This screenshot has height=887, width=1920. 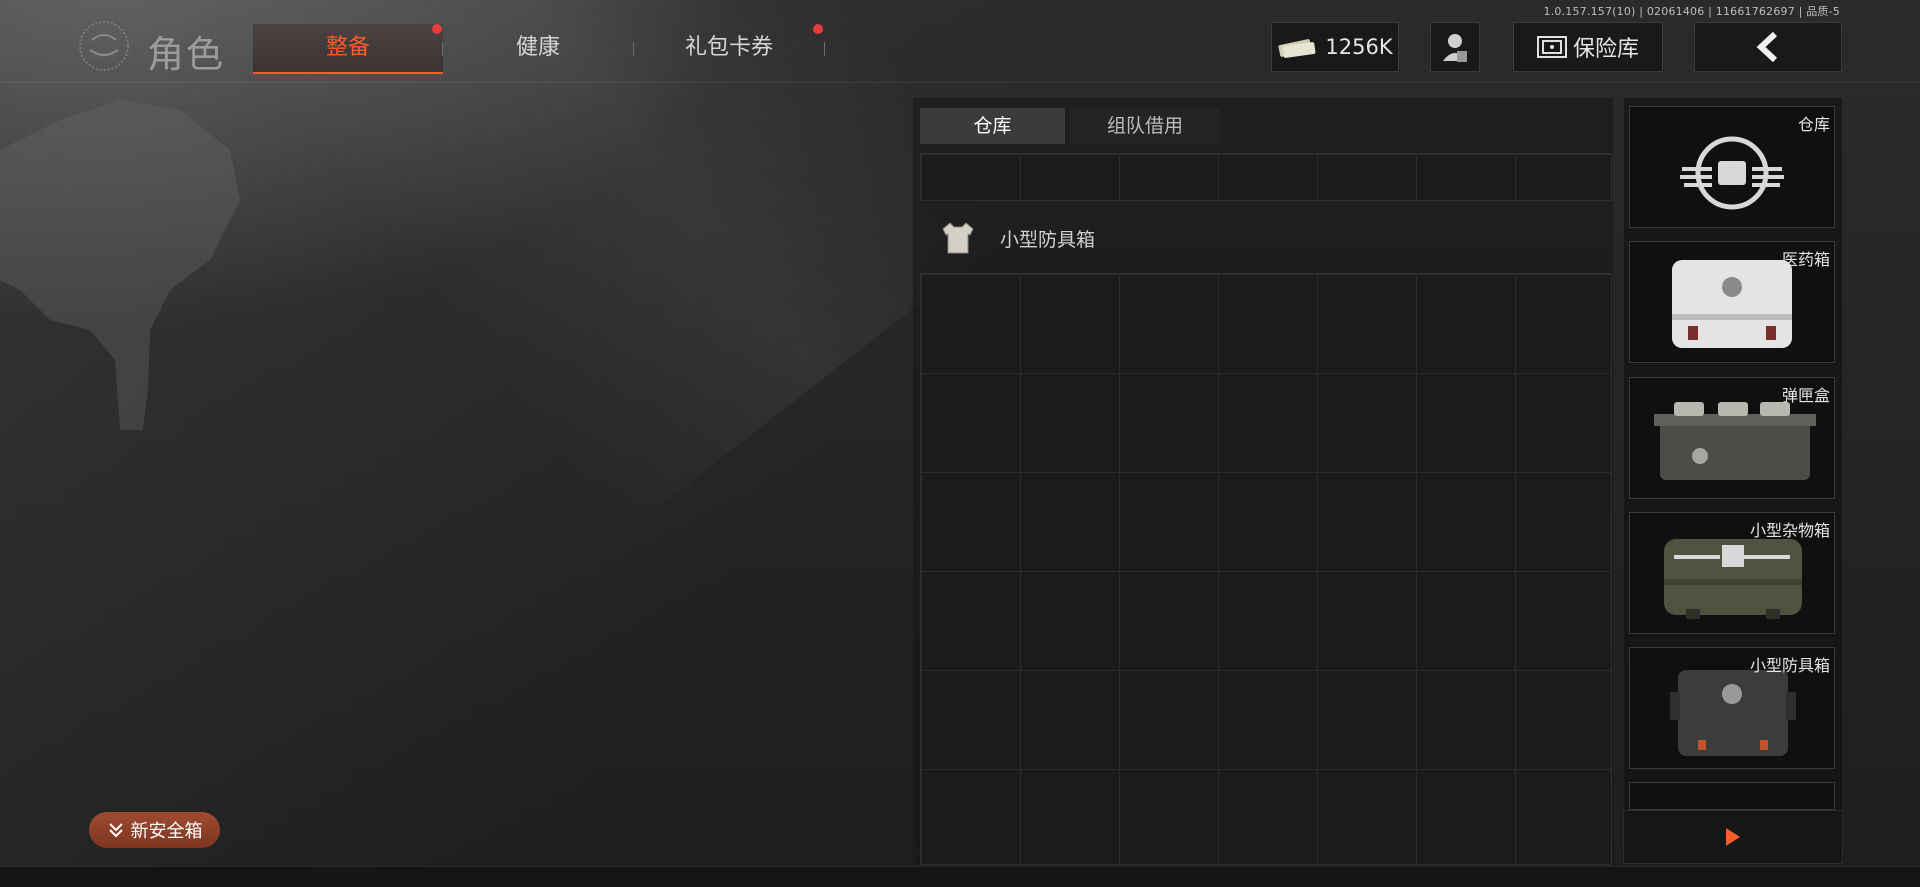 What do you see at coordinates (1732, 796) in the screenshot?
I see `container-card-partial` at bounding box center [1732, 796].